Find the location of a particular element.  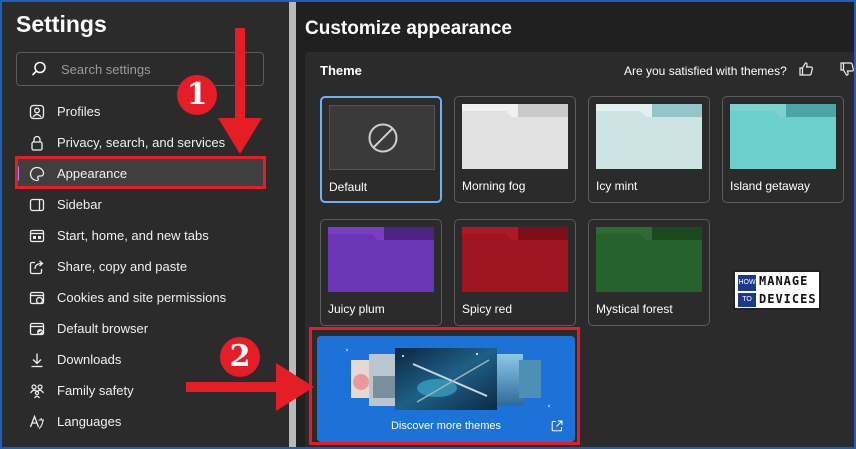

discover-more-themes-label: Discover more themes is located at coordinates (446, 426).